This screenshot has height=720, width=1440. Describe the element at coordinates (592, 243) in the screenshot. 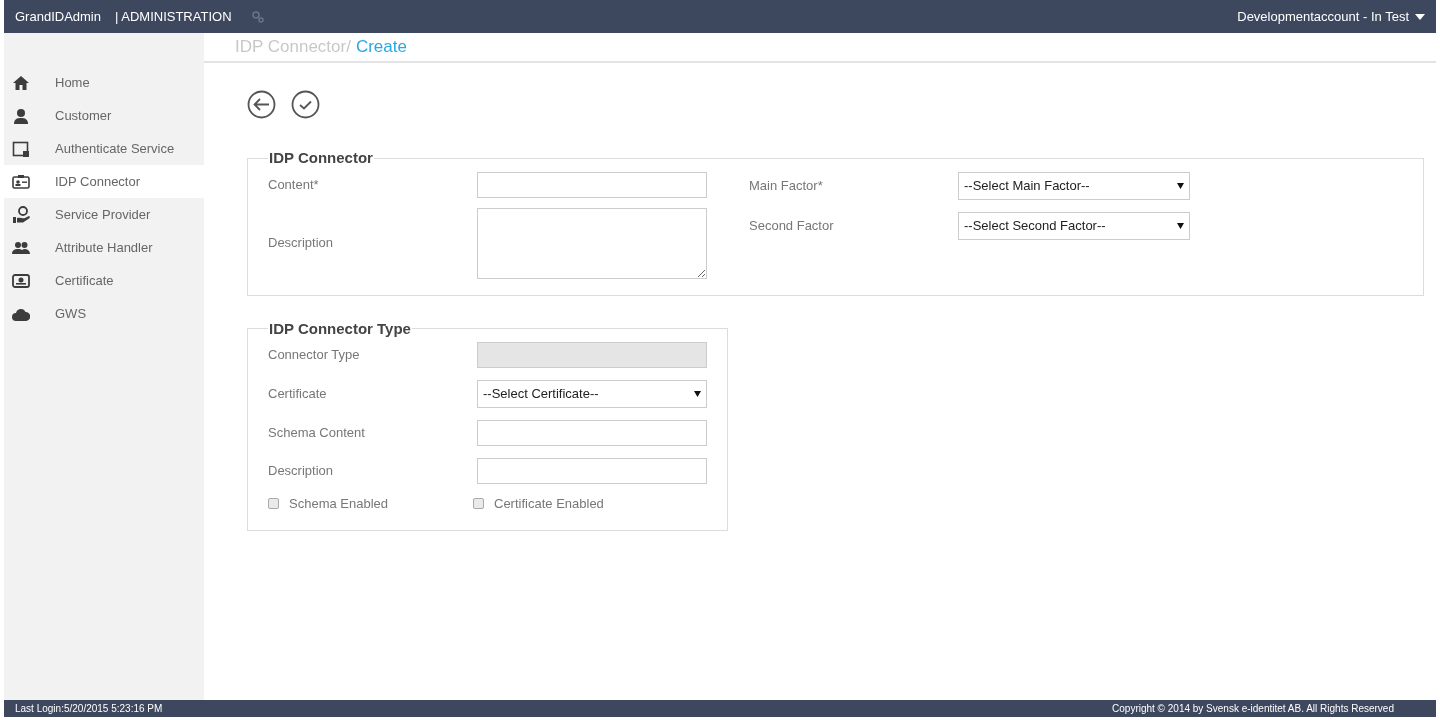

I see `description-input` at that location.